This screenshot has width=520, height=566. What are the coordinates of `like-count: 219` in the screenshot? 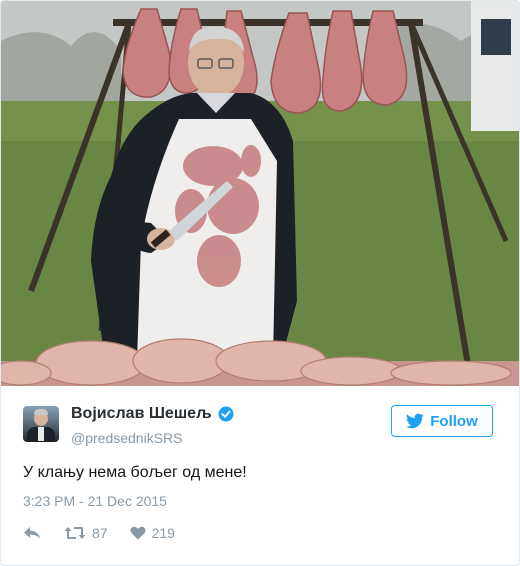 It's located at (163, 533).